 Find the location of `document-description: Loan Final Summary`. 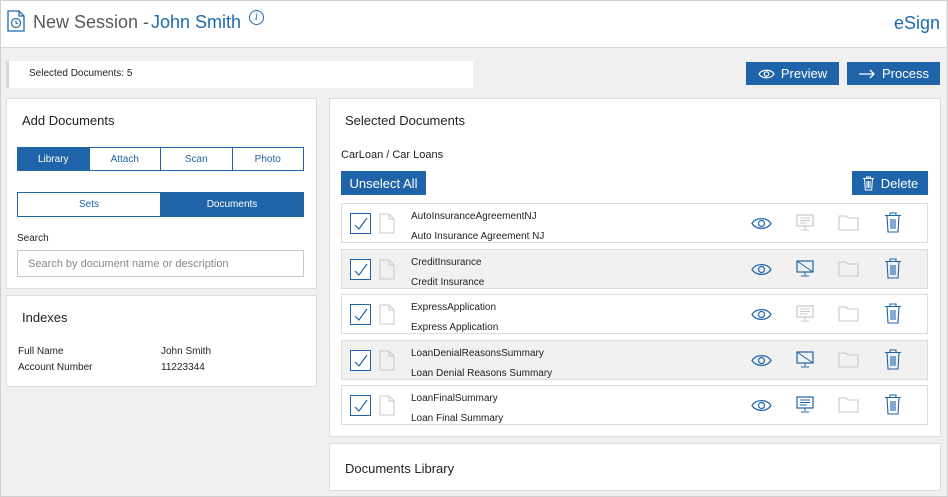

document-description: Loan Final Summary is located at coordinates (457, 418).